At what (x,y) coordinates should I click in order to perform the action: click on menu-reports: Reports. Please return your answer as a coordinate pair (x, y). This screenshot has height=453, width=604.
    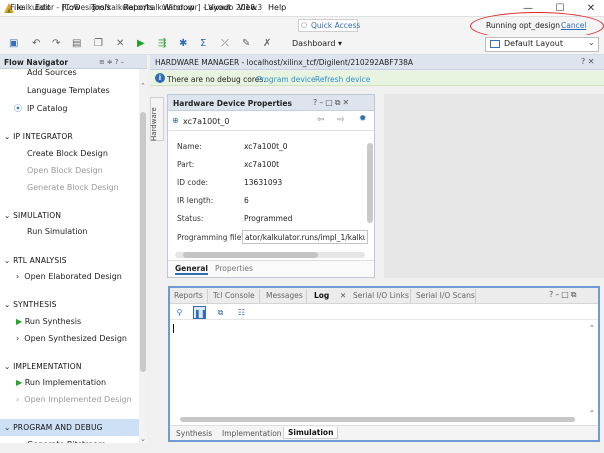
    Looking at the image, I should click on (138, 7).